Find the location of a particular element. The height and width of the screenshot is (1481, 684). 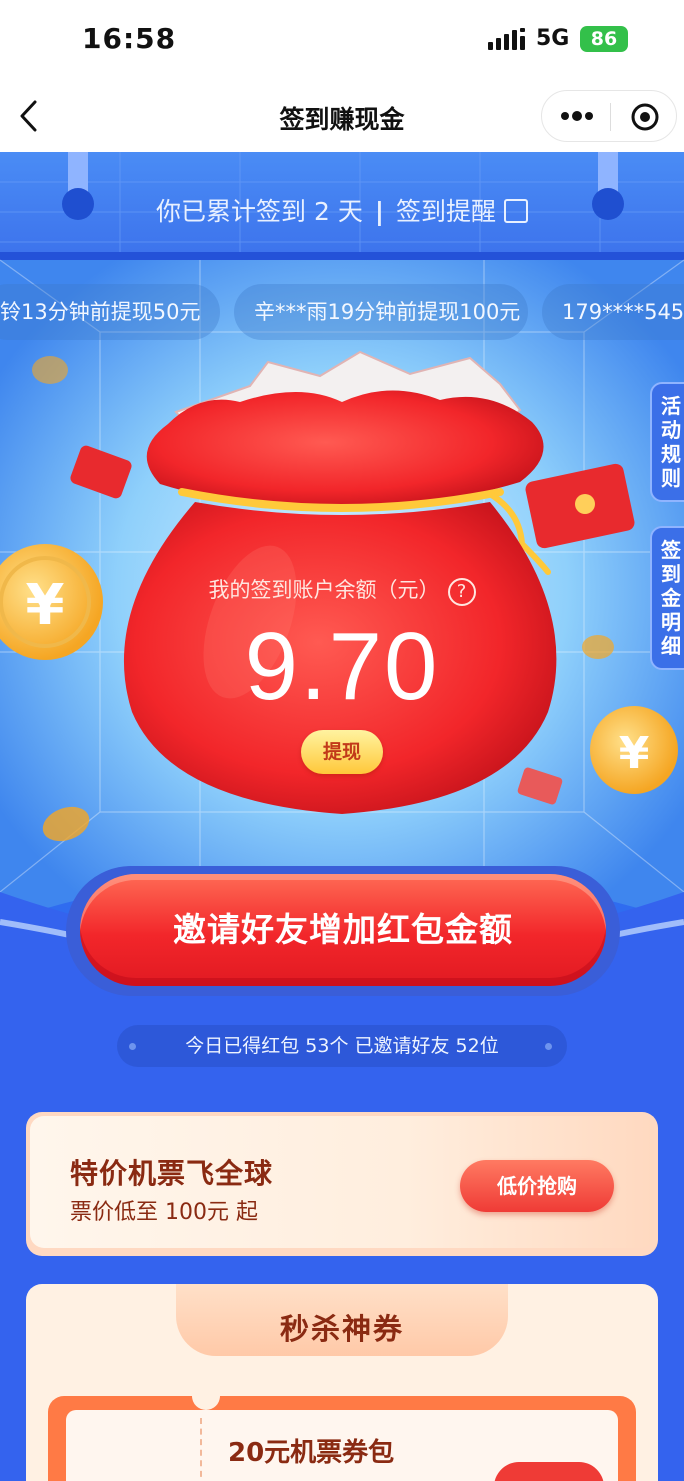

nav-bar: 签到赚现金 is located at coordinates (342, 116).